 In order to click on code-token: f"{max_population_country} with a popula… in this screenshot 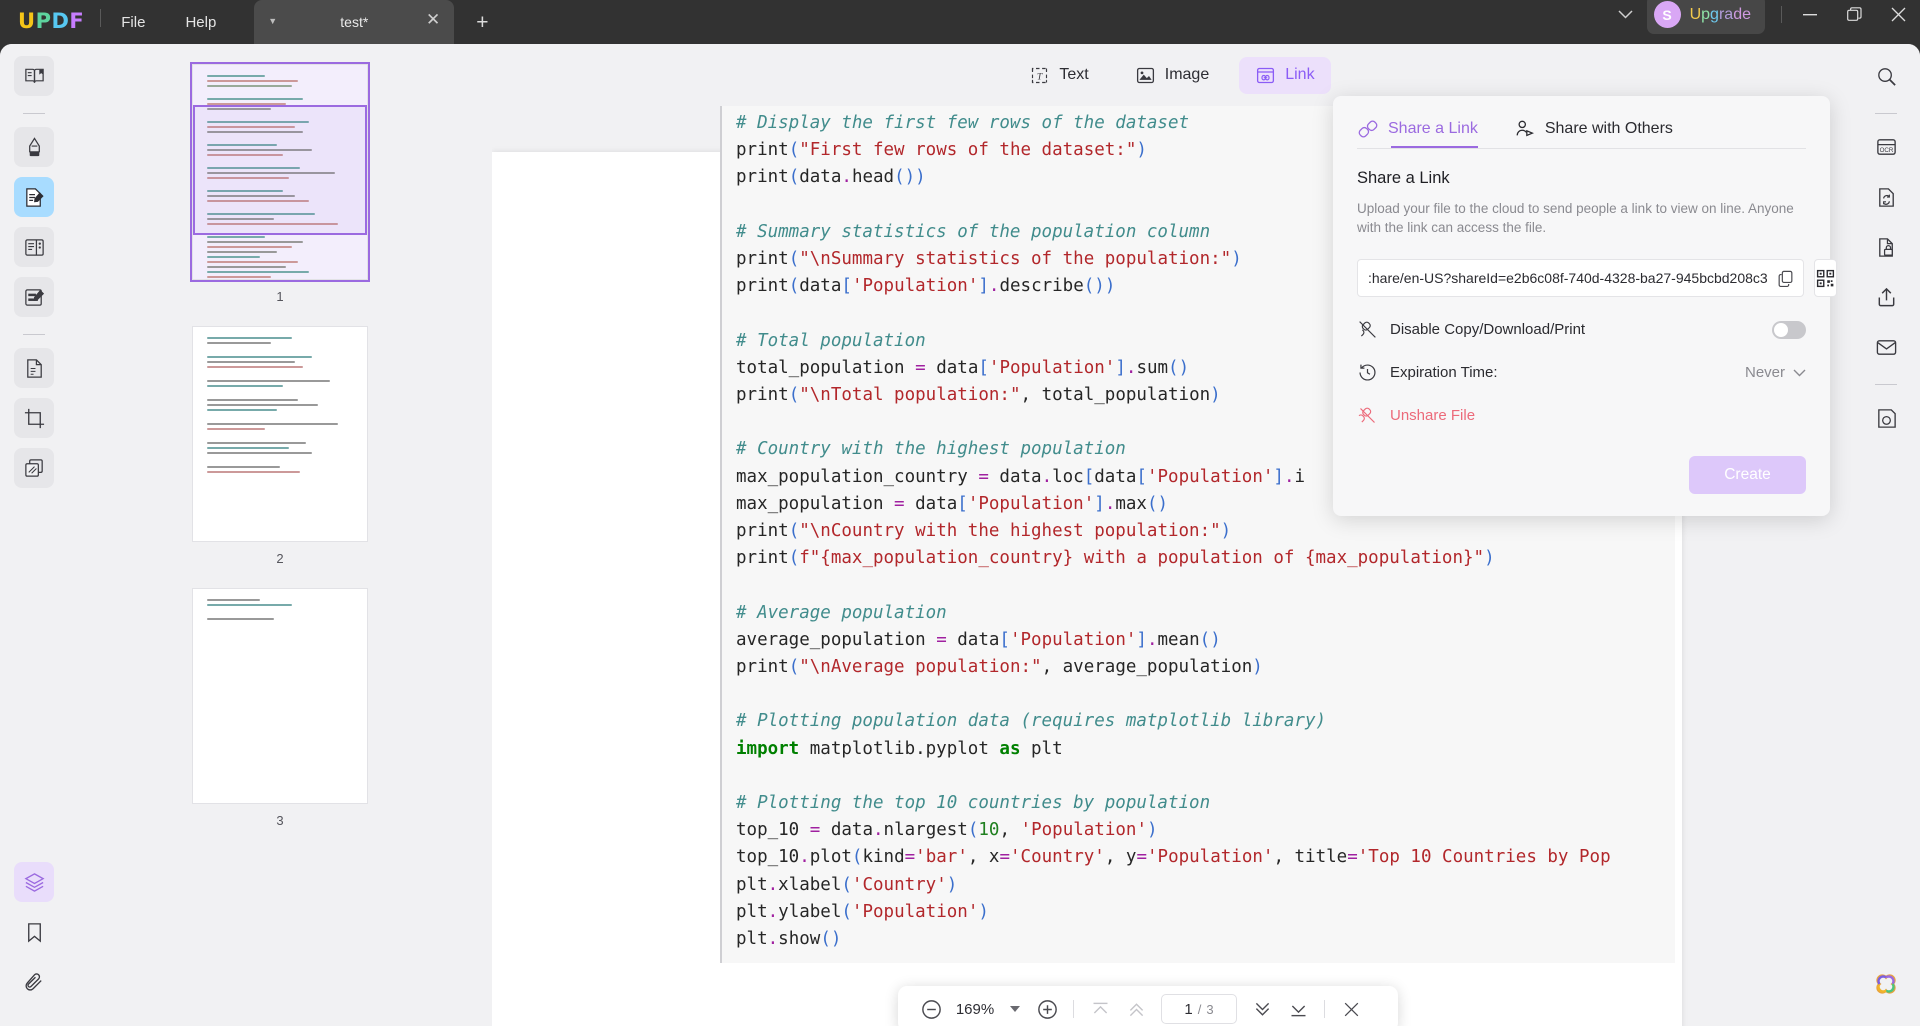, I will do `click(1142, 558)`.